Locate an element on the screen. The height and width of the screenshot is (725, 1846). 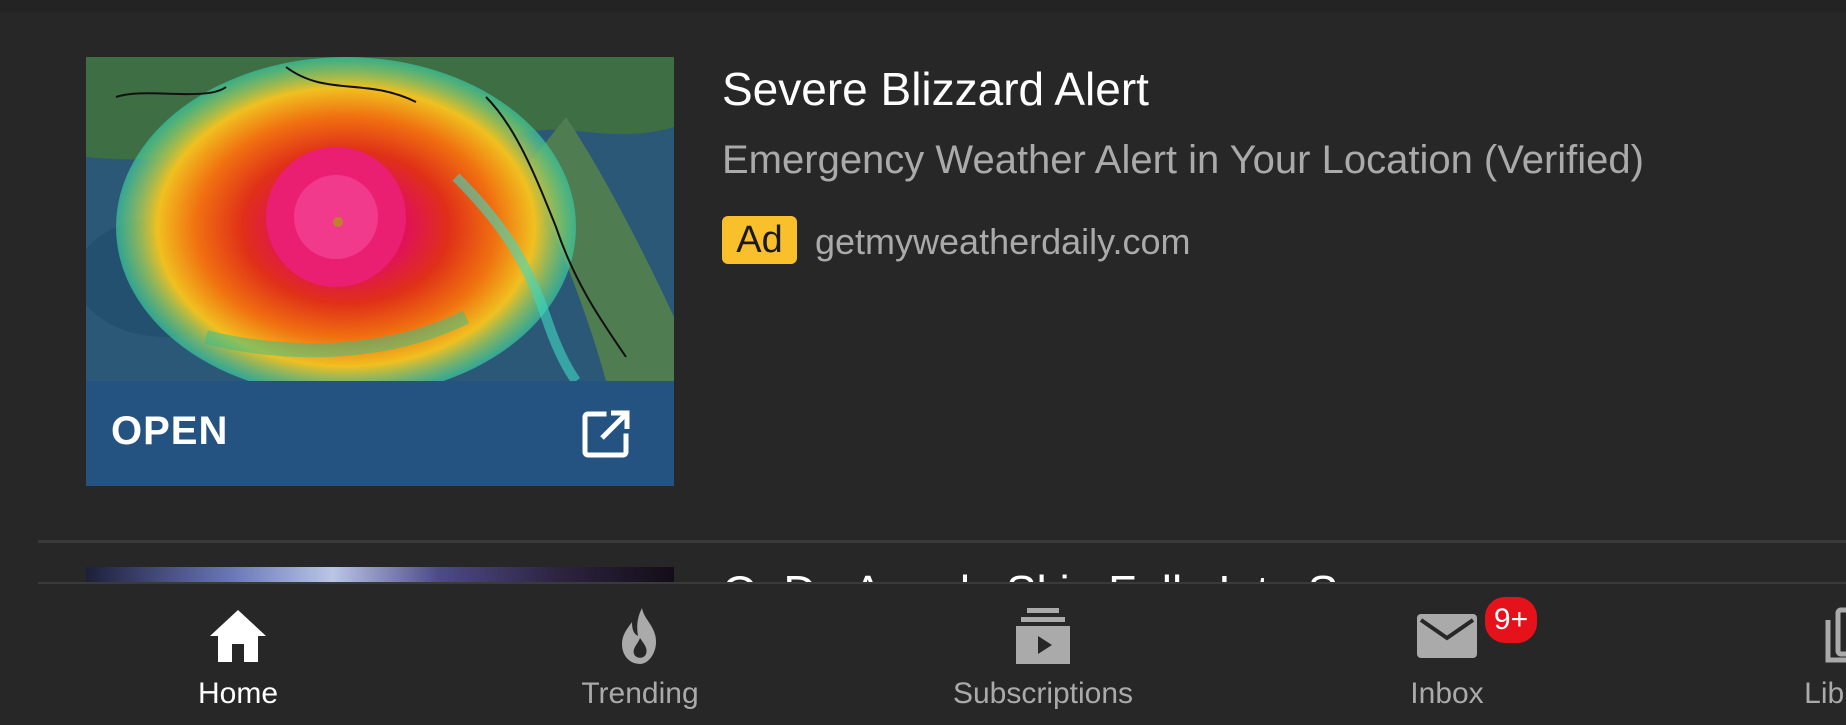
mail-icon is located at coordinates (1447, 636).